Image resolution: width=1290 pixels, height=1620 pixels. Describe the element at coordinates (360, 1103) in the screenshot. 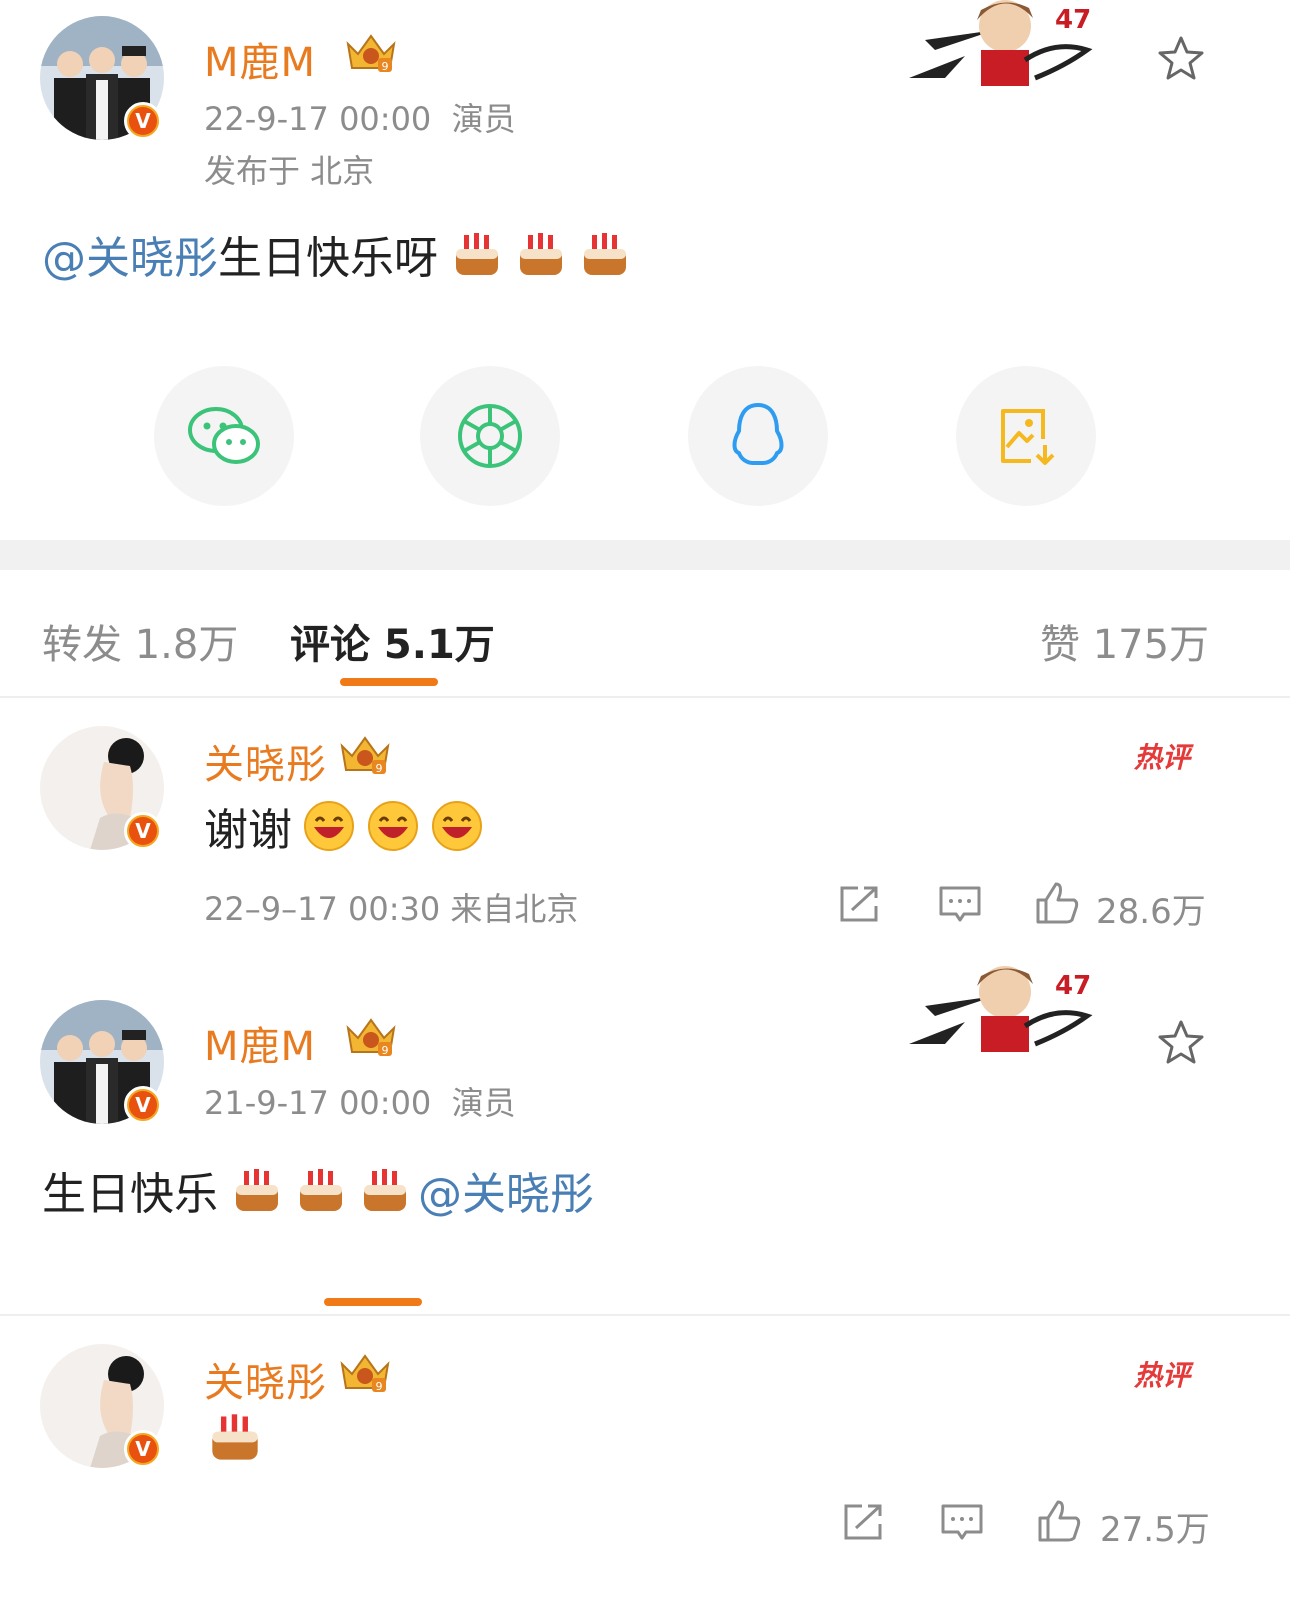

I see `post-time: 21-9-17 00:00 演员` at that location.